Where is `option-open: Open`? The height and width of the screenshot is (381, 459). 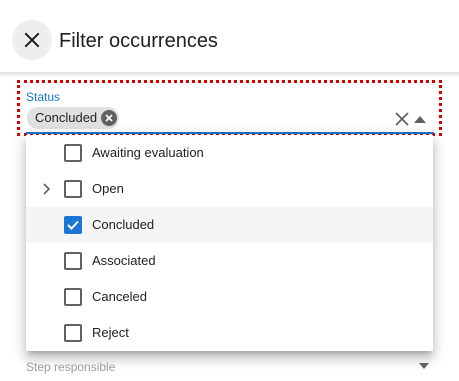
option-open: Open is located at coordinates (229, 189).